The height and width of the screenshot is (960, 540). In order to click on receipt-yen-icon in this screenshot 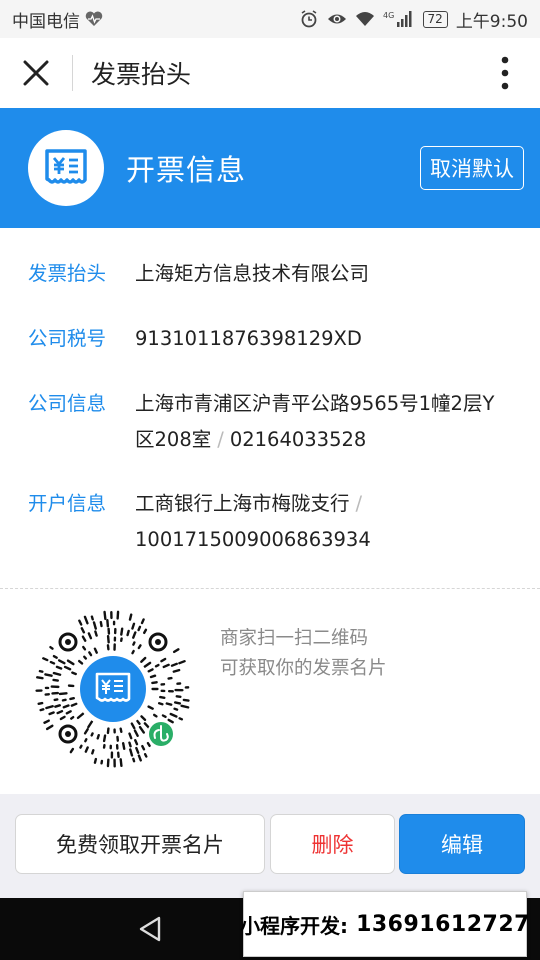, I will do `click(66, 166)`.